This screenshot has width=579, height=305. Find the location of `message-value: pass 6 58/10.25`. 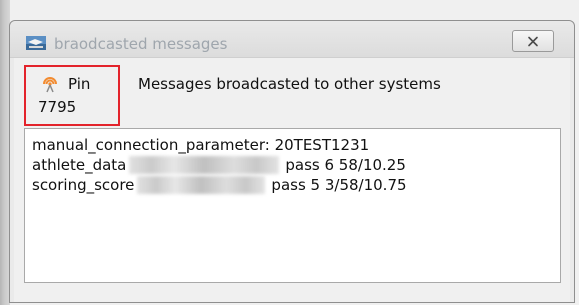

message-value: pass 6 58/10.25 is located at coordinates (345, 165).